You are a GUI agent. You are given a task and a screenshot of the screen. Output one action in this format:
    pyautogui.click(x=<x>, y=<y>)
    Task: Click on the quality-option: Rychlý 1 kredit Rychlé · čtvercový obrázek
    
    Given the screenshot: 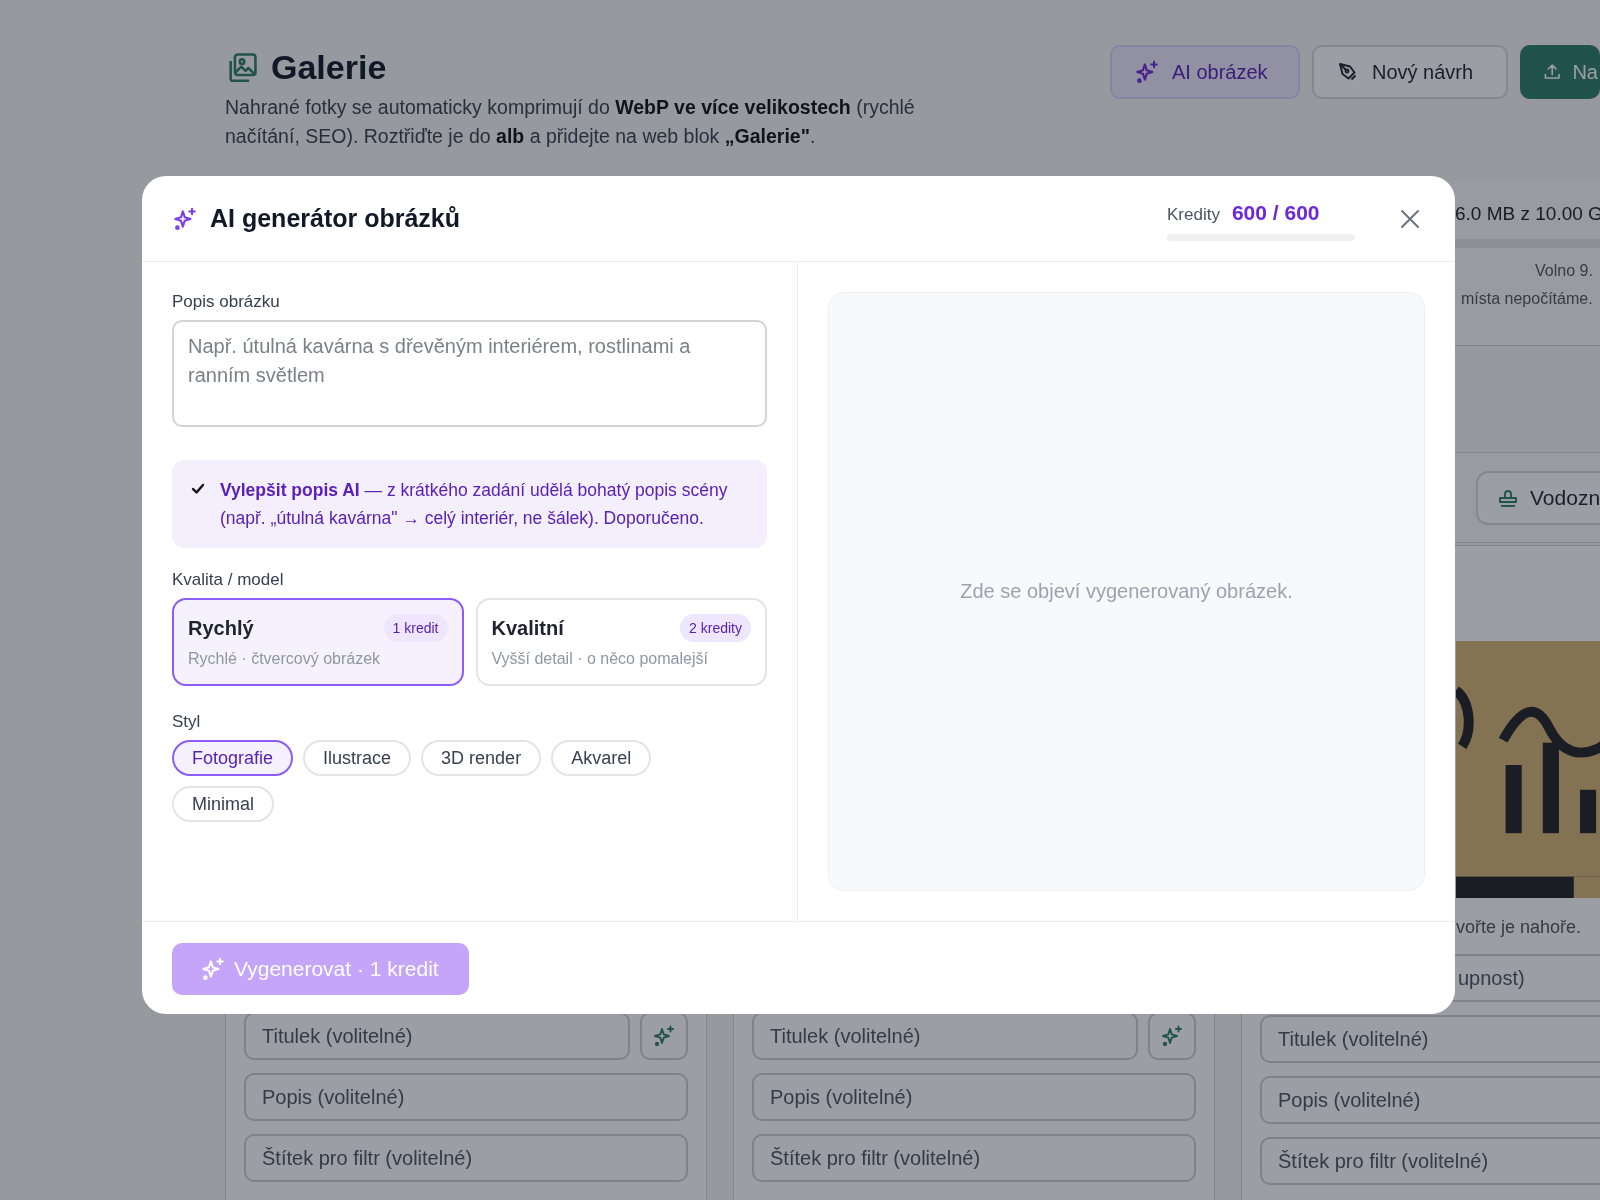 What is the action you would take?
    pyautogui.click(x=318, y=642)
    